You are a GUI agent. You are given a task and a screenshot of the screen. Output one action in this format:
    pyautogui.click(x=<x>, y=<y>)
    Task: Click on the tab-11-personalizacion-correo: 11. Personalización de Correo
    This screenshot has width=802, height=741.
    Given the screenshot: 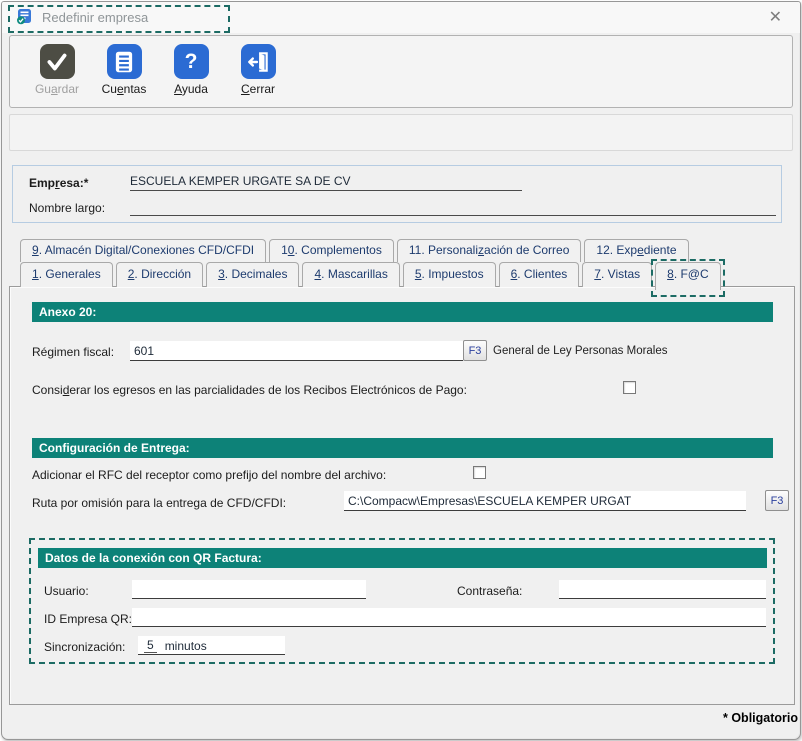 What is the action you would take?
    pyautogui.click(x=489, y=250)
    